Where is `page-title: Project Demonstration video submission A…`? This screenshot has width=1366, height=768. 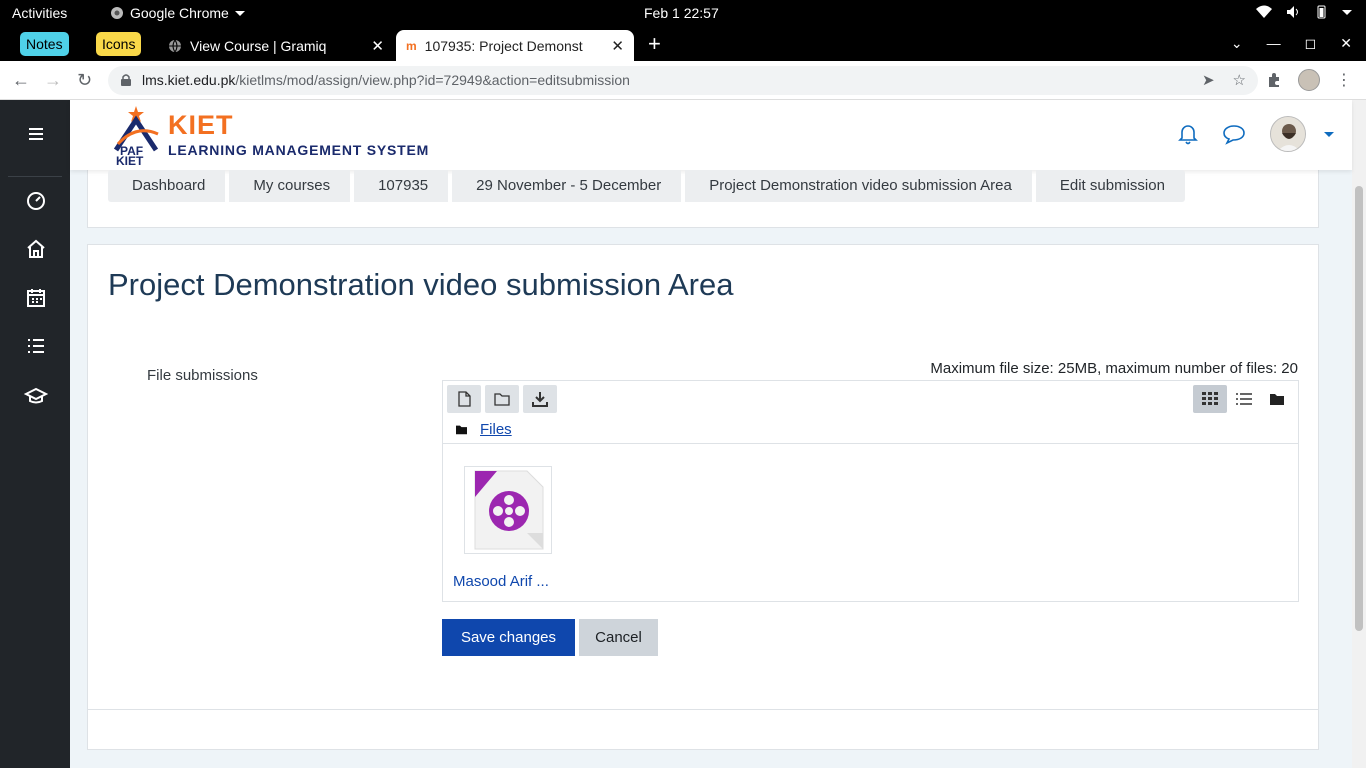
page-title: Project Demonstration video submission A… is located at coordinates (421, 284).